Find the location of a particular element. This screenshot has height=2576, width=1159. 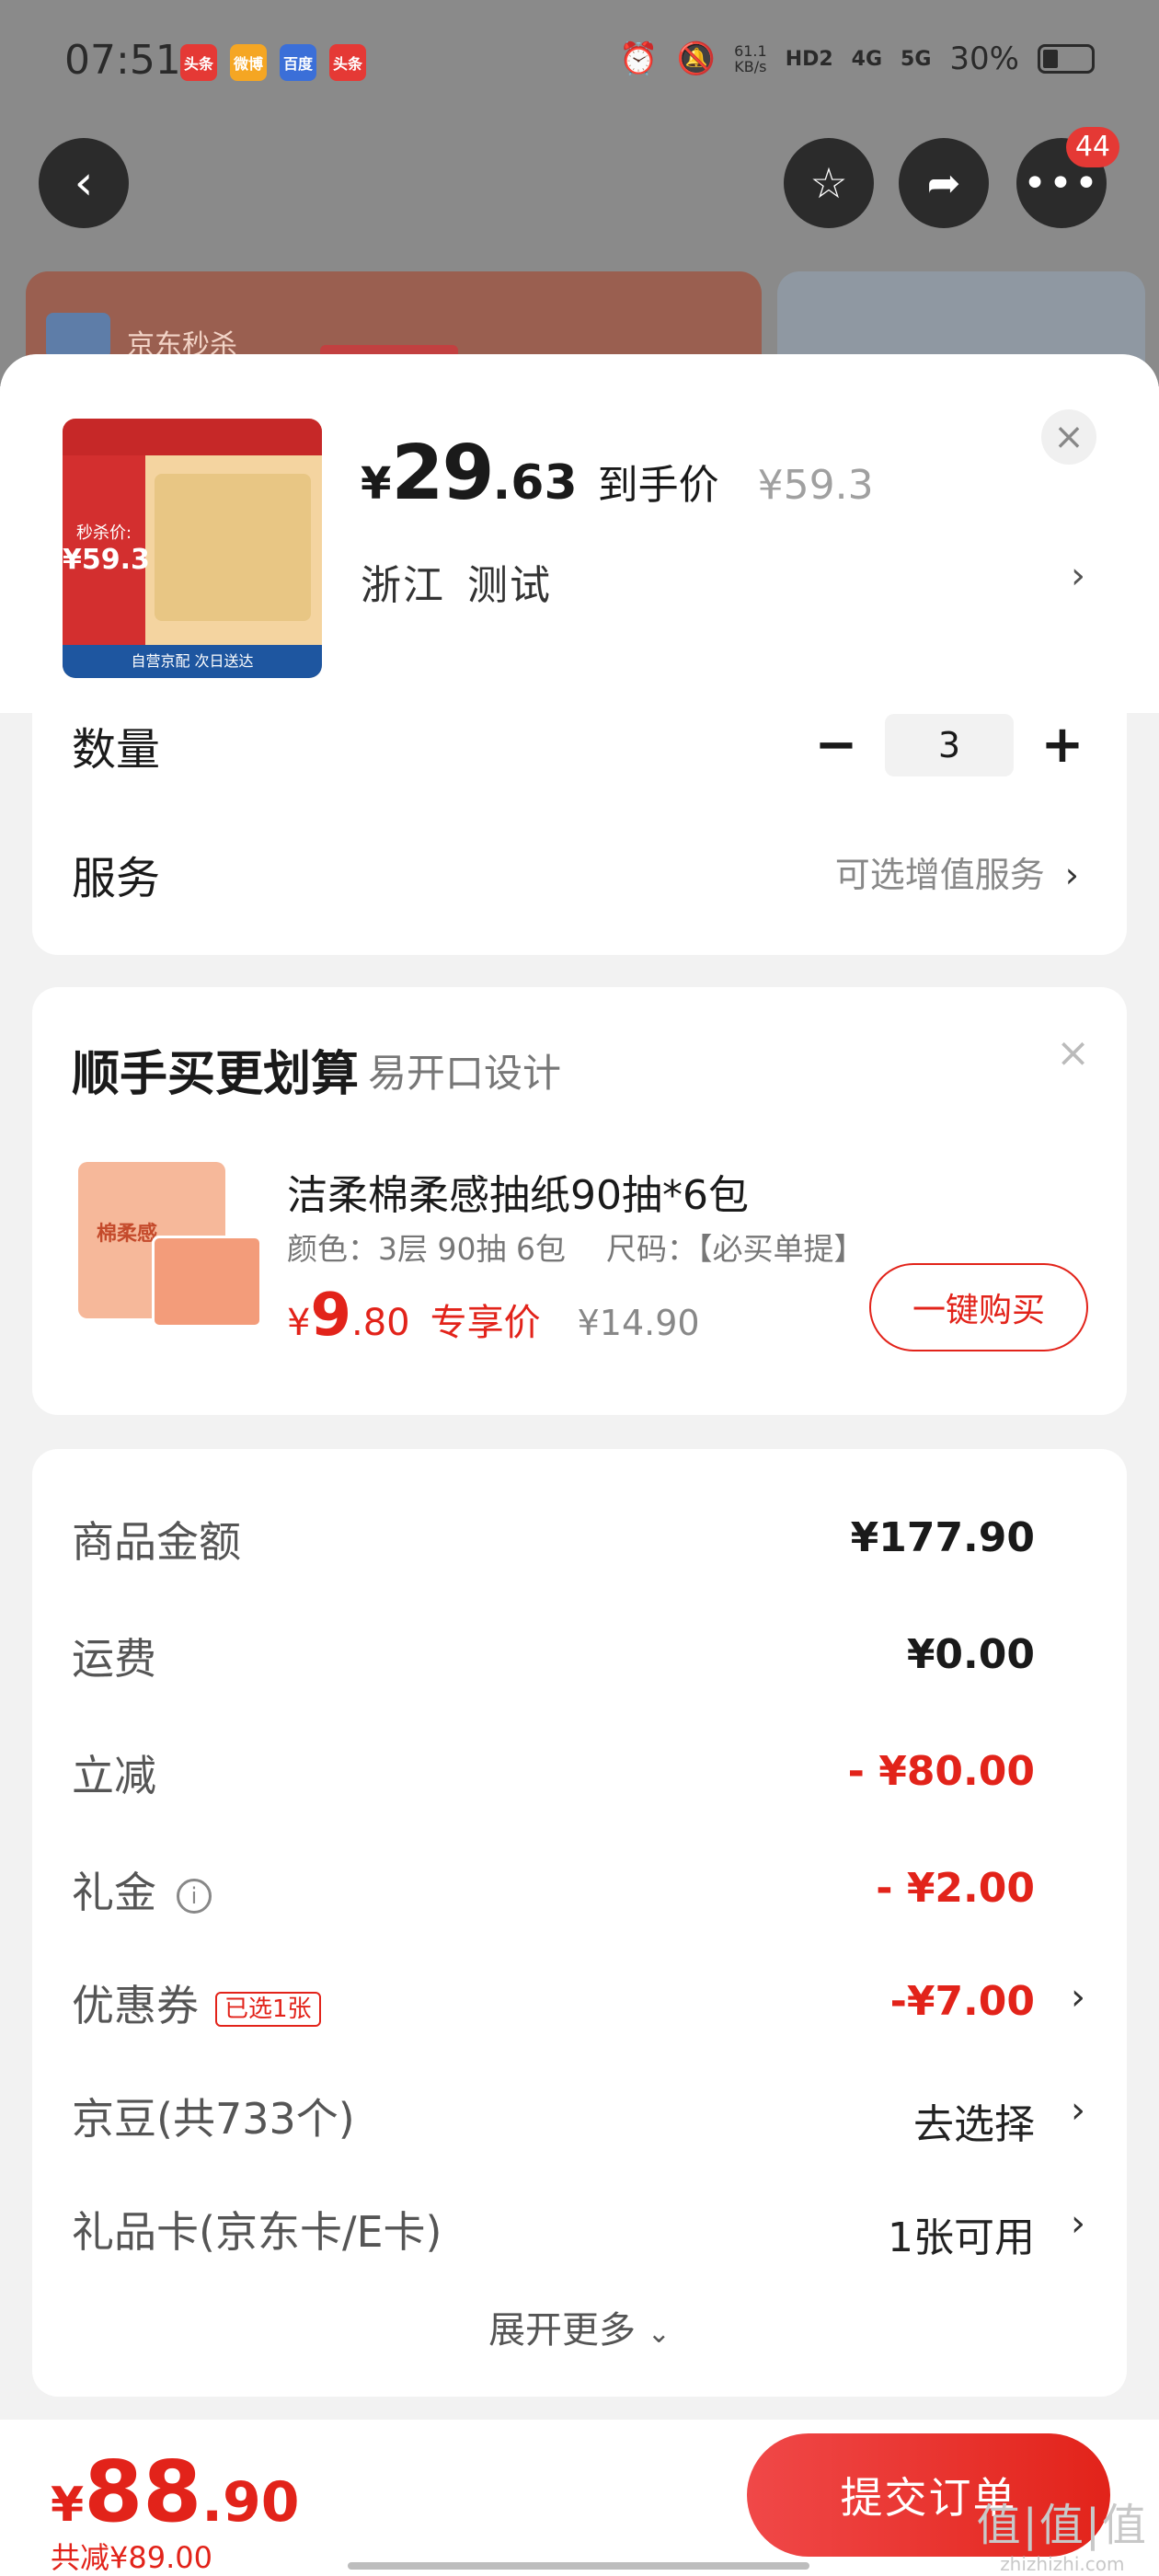

toutiao-icon: 头条 is located at coordinates (198, 62).